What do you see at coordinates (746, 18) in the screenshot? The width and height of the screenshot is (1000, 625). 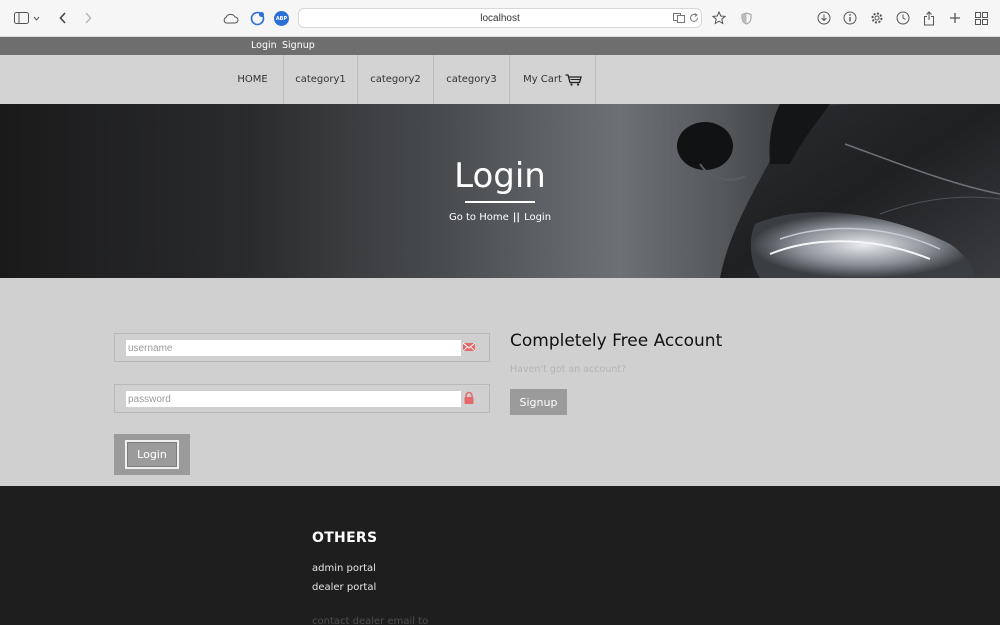 I see `shield-icon` at bounding box center [746, 18].